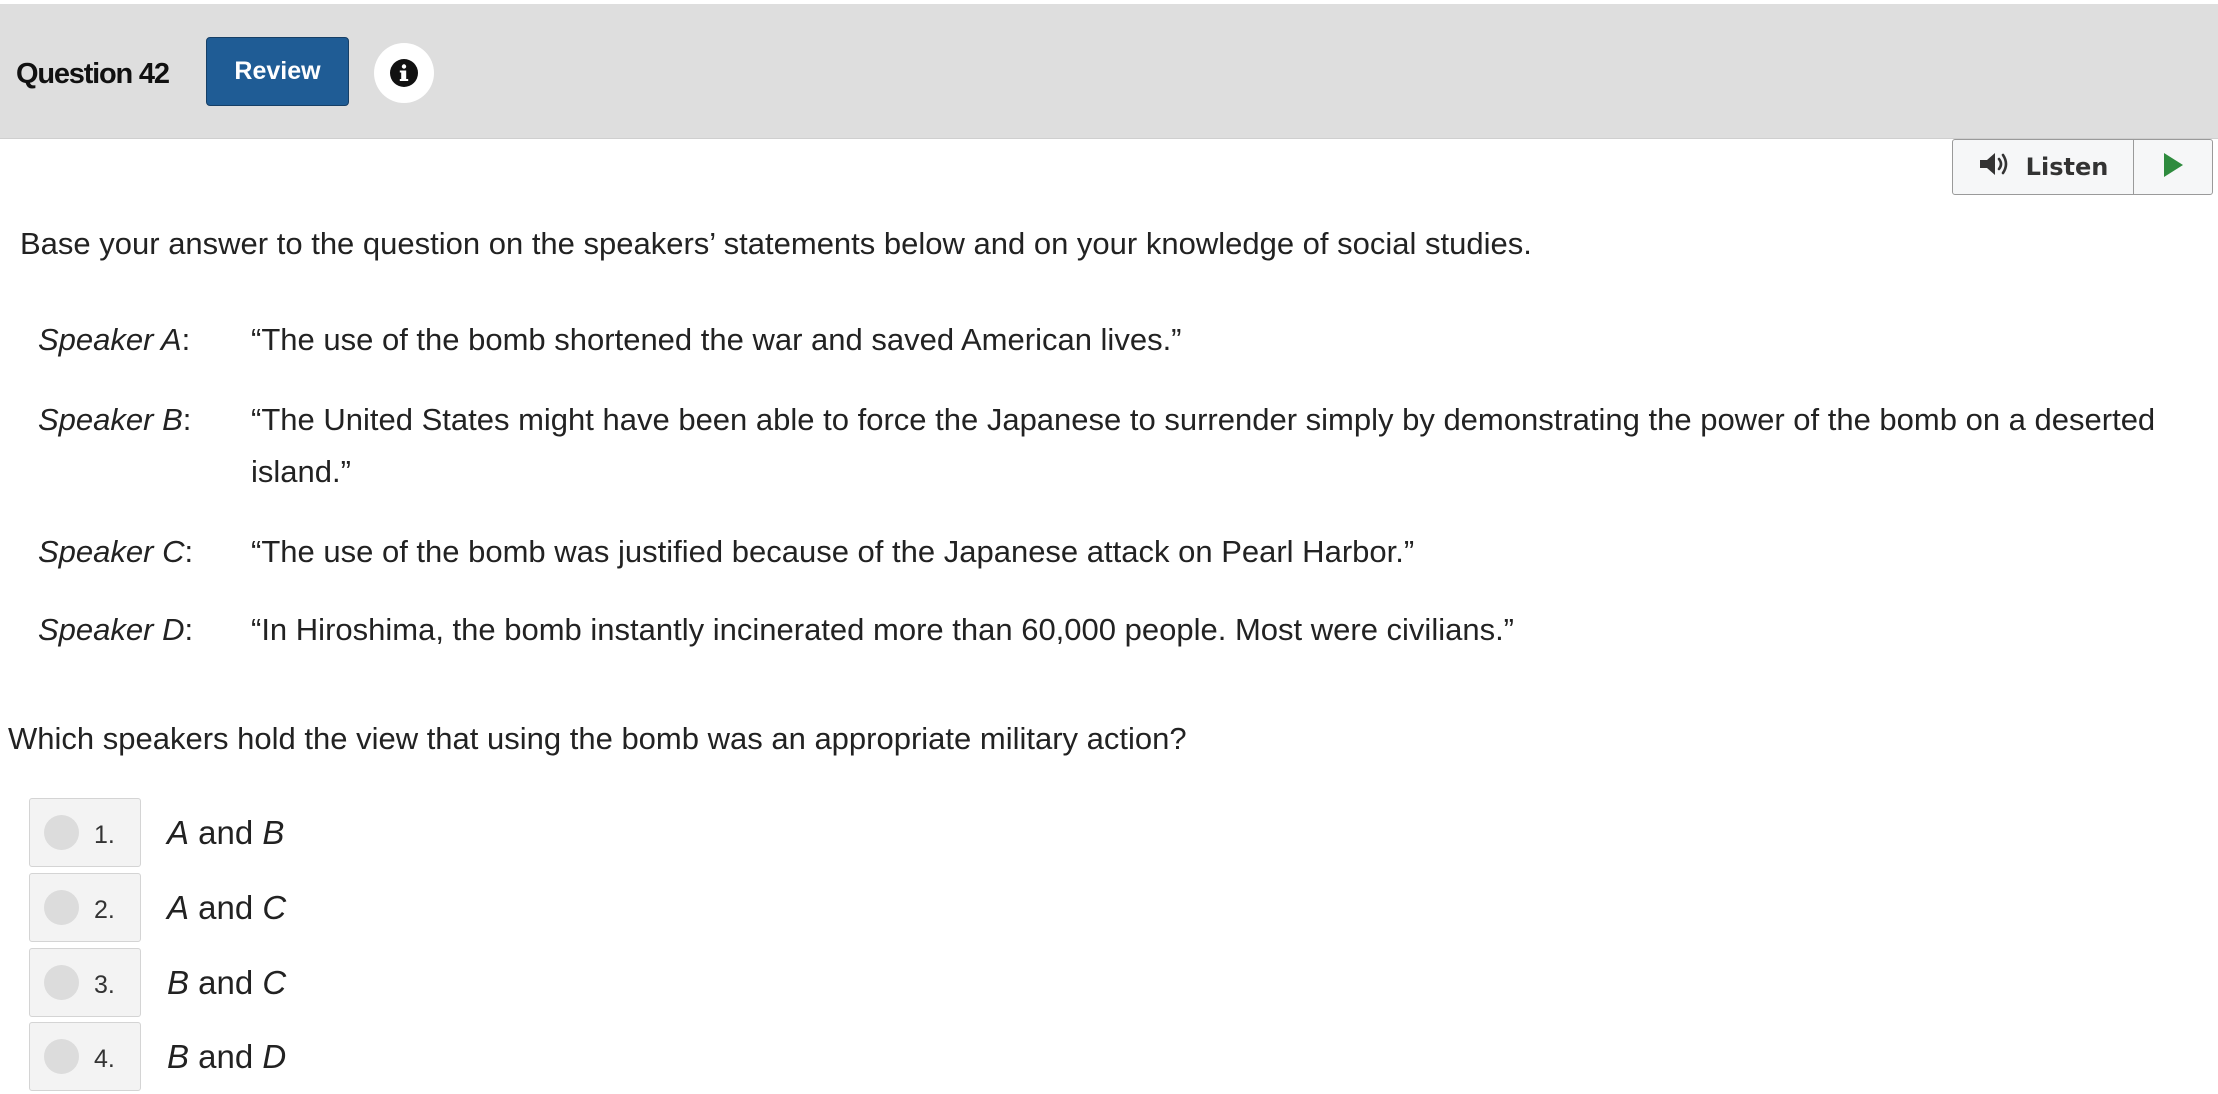 The width and height of the screenshot is (2218, 1094). Describe the element at coordinates (156, 832) in the screenshot. I see `answer-choice-1: 1. A and B` at that location.